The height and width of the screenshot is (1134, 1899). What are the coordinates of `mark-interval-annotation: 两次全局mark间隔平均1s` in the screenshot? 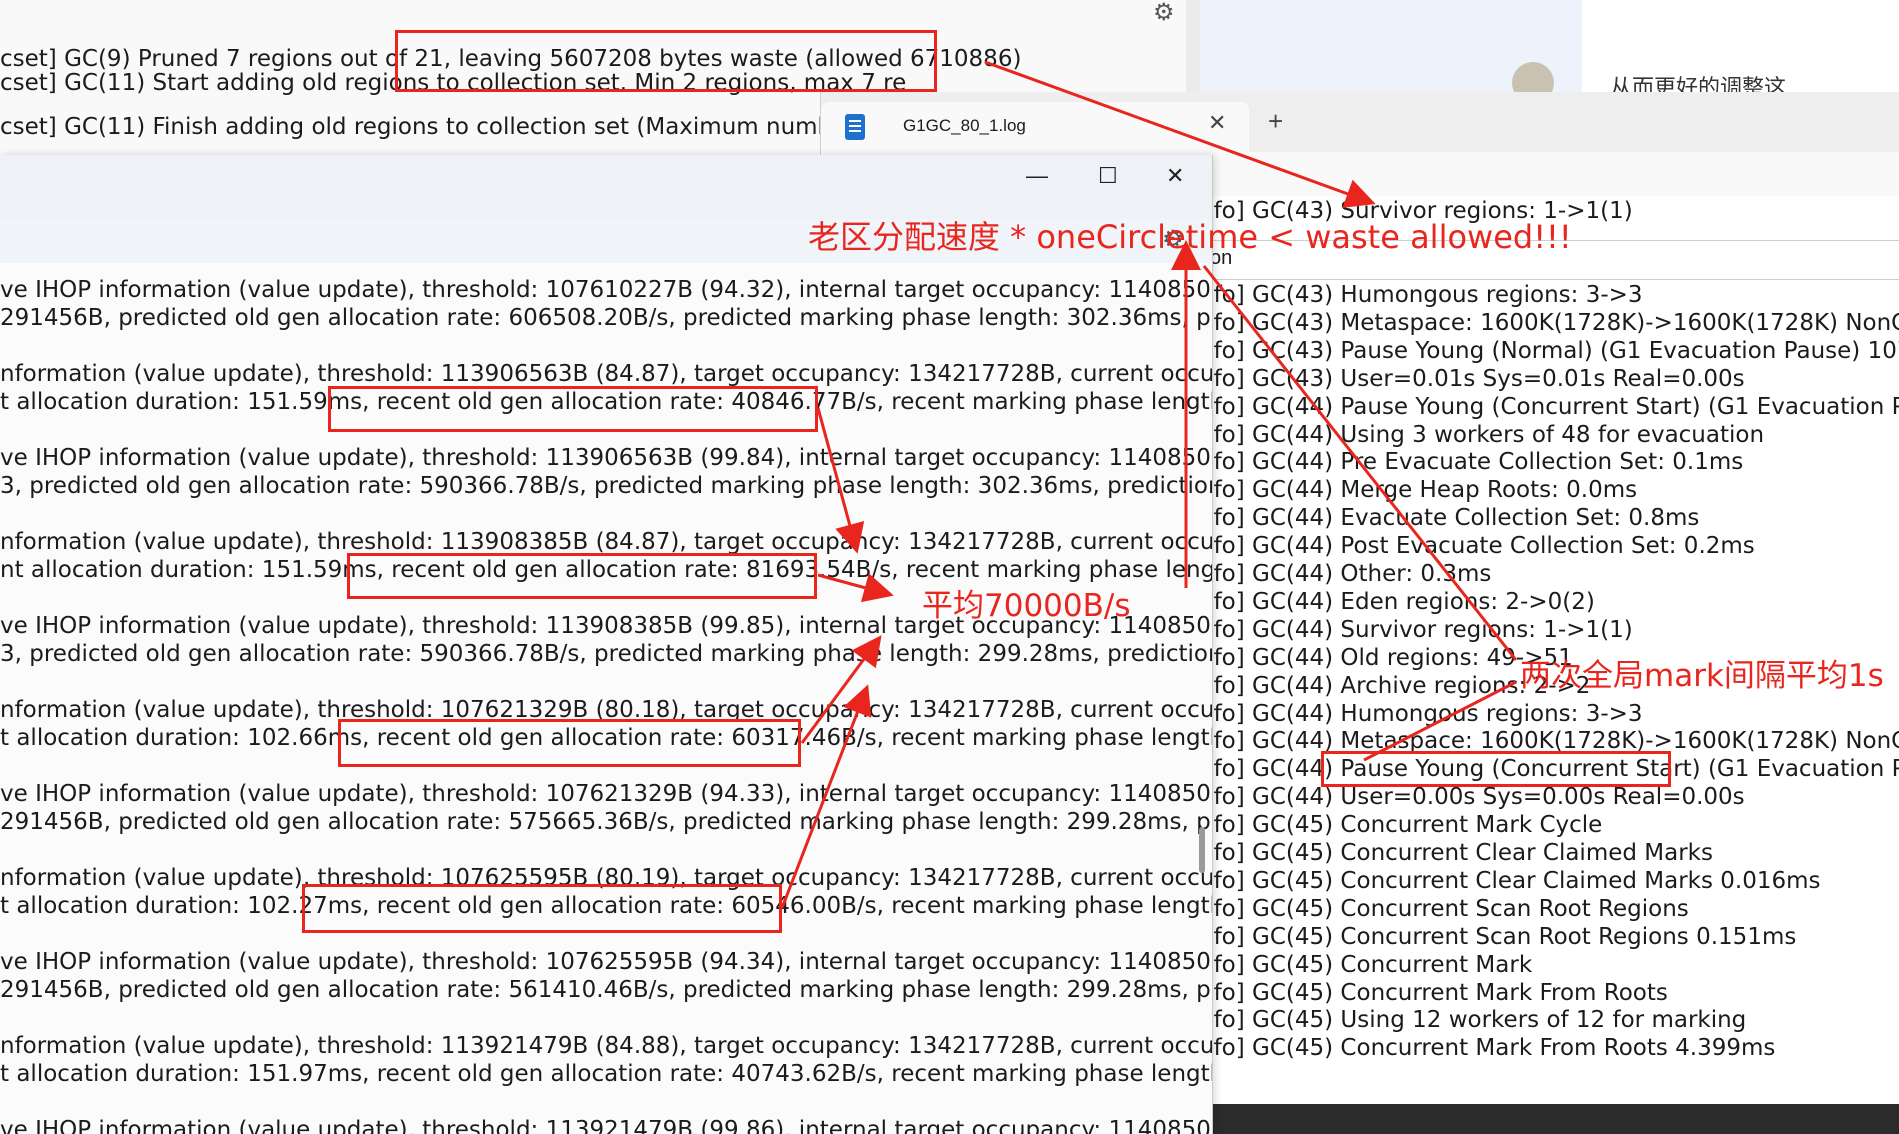 It's located at (1702, 676).